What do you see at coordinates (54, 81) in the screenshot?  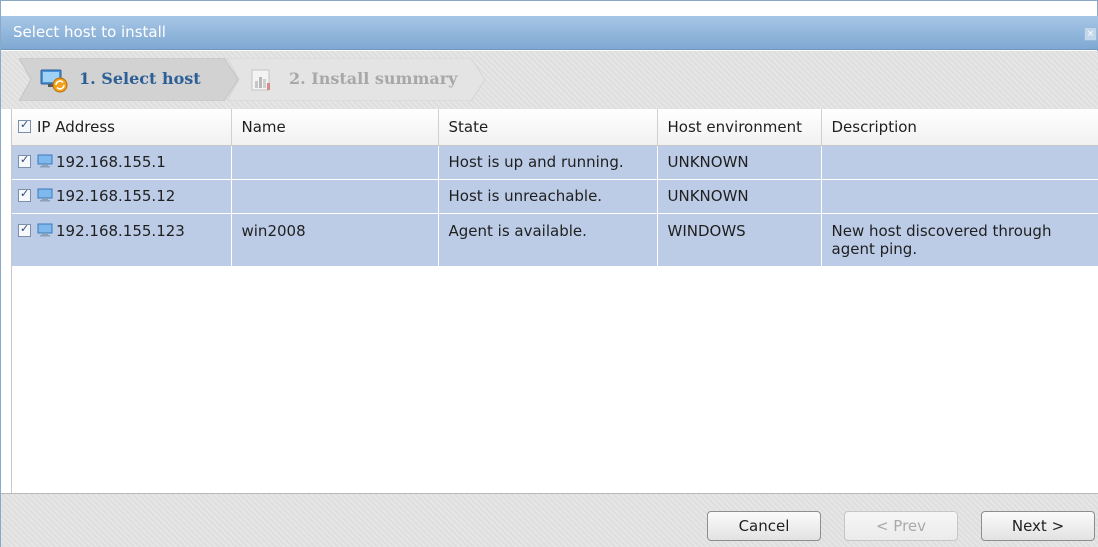 I see `select-host-icon` at bounding box center [54, 81].